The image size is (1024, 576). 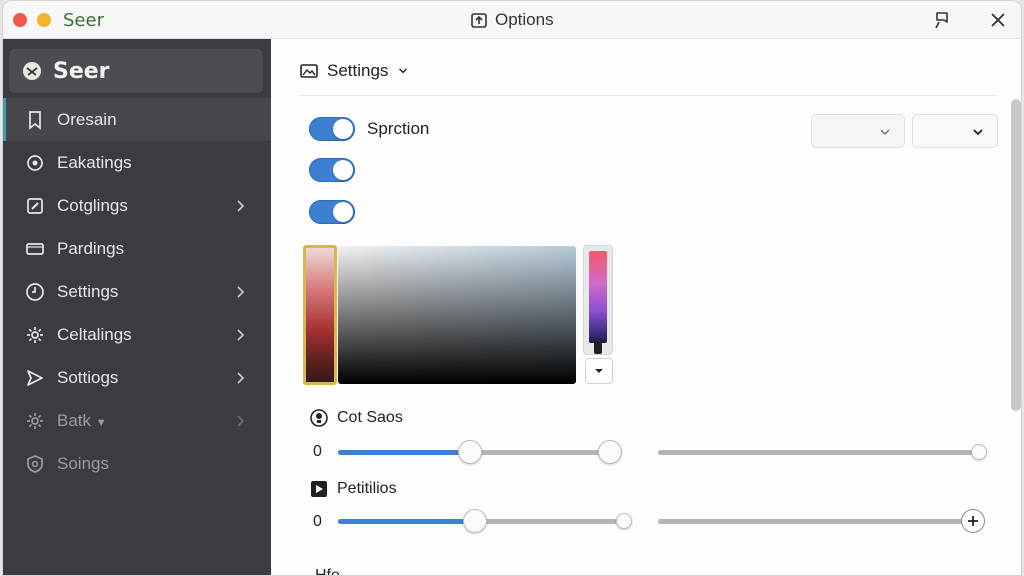 I want to click on hue-dropdown-button, so click(x=599, y=371).